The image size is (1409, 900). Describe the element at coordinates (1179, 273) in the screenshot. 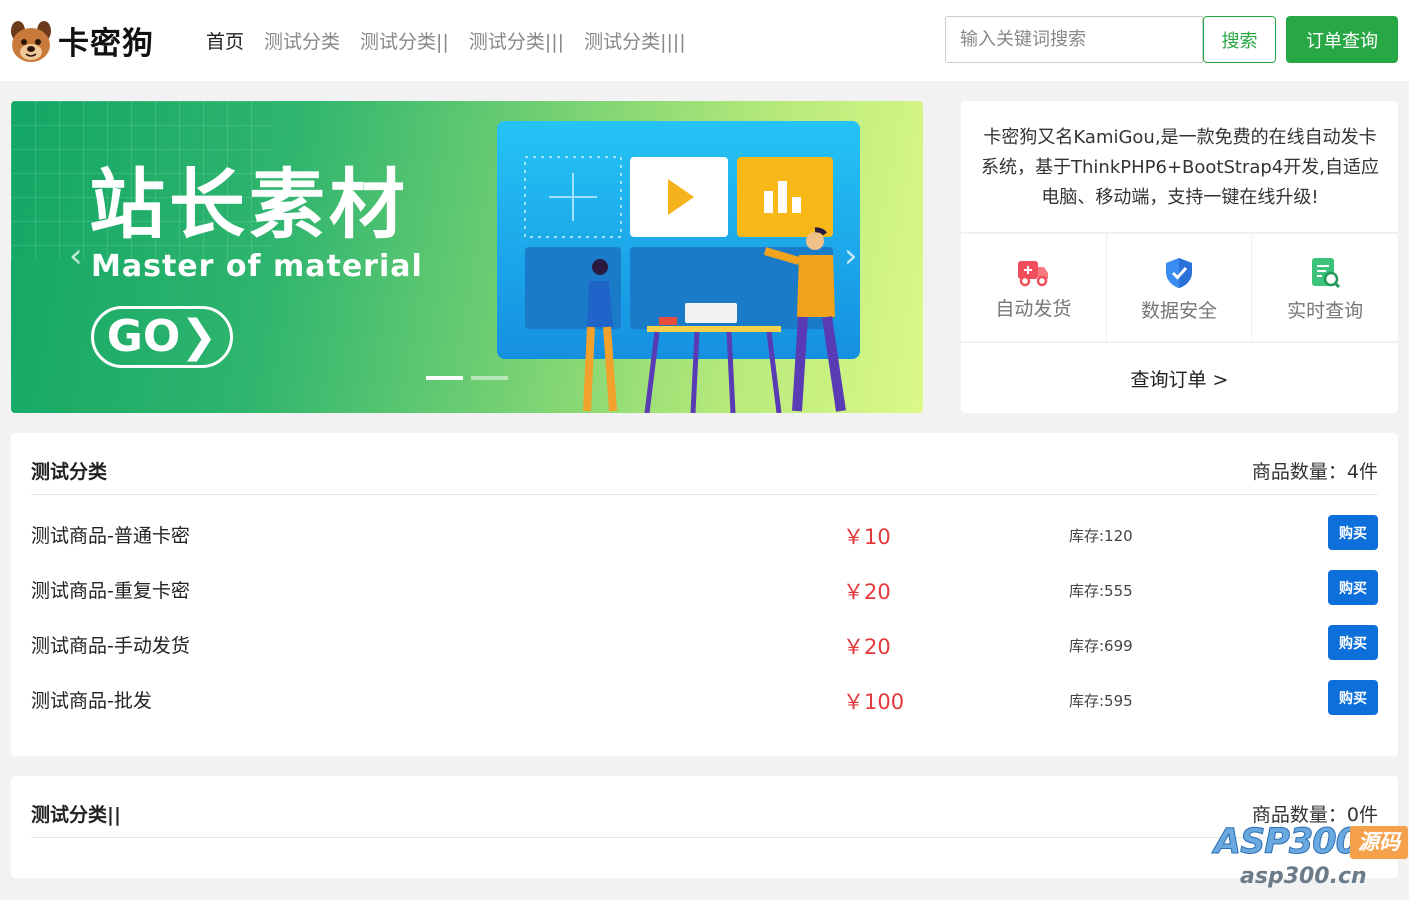

I see `shield-check-icon` at that location.